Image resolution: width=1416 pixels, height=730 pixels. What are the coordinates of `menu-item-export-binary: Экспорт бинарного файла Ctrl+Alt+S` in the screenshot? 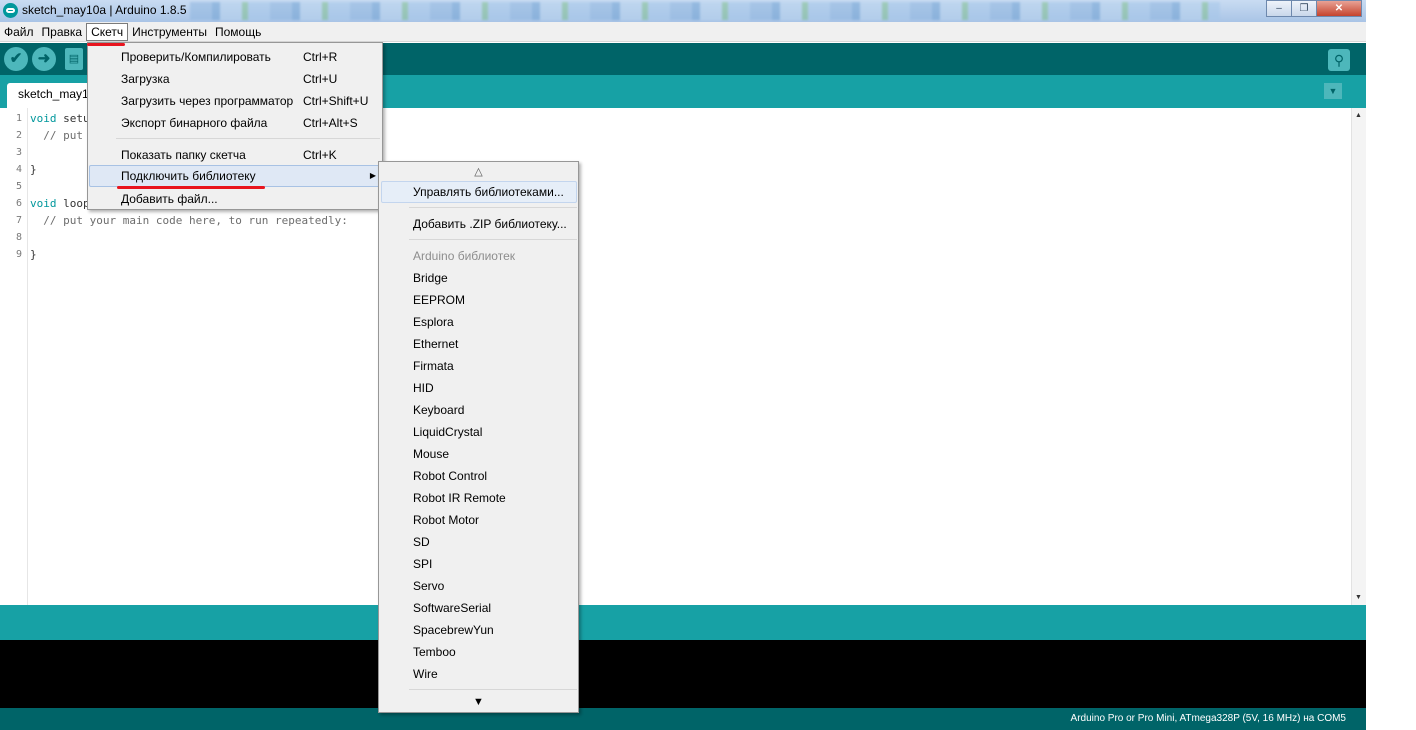 It's located at (235, 123).